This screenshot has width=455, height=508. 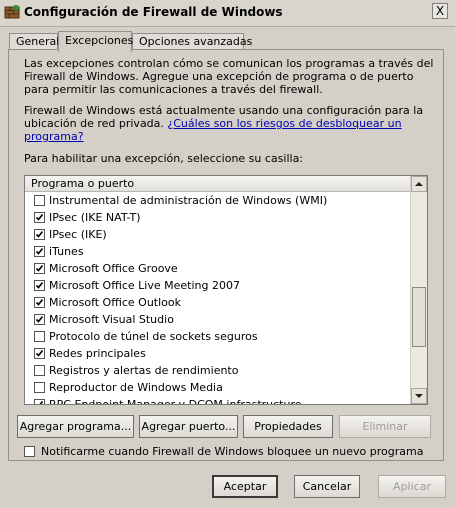 I want to click on scroll-thumb, so click(x=419, y=317).